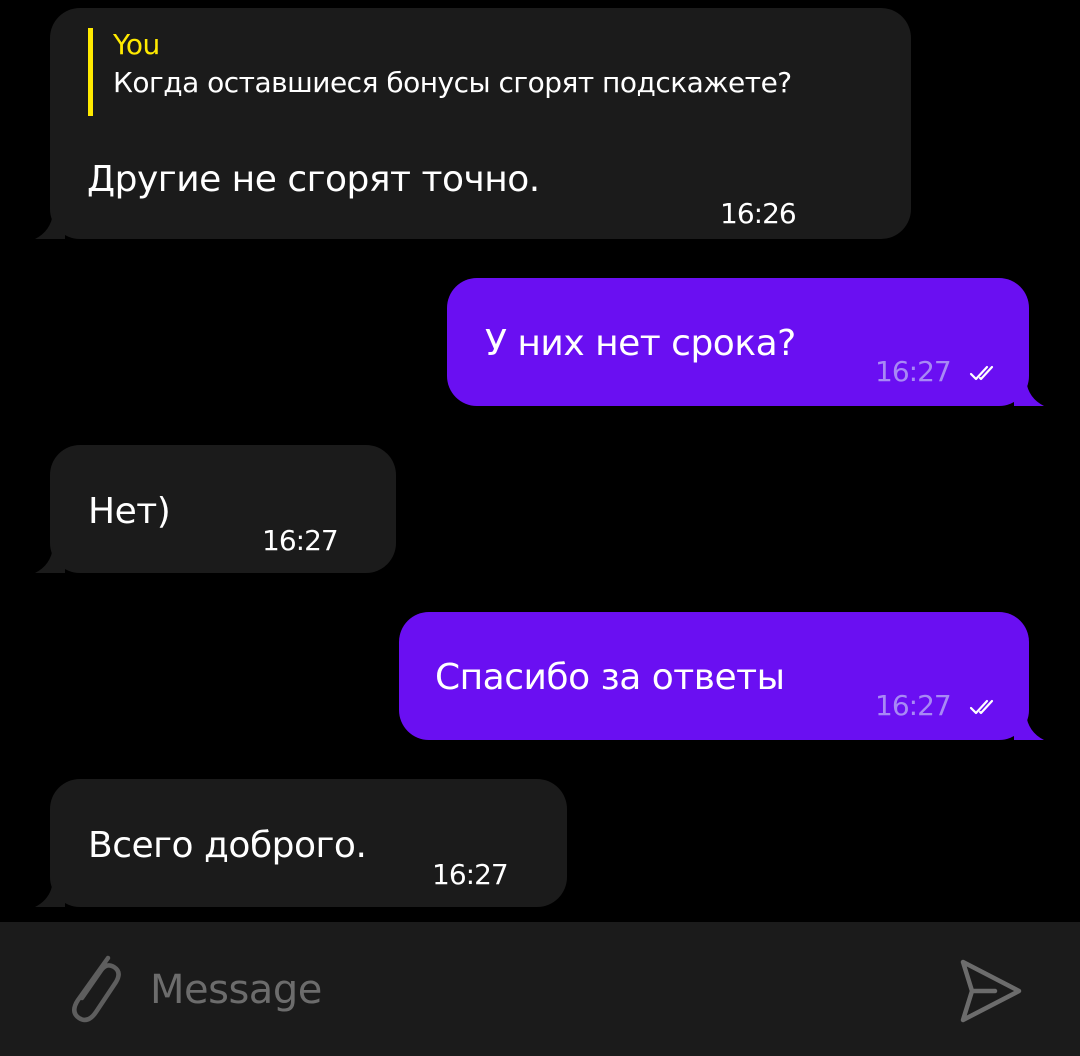 This screenshot has width=1080, height=1056. What do you see at coordinates (610, 677) in the screenshot?
I see `message-text: Спасибо за ответы` at bounding box center [610, 677].